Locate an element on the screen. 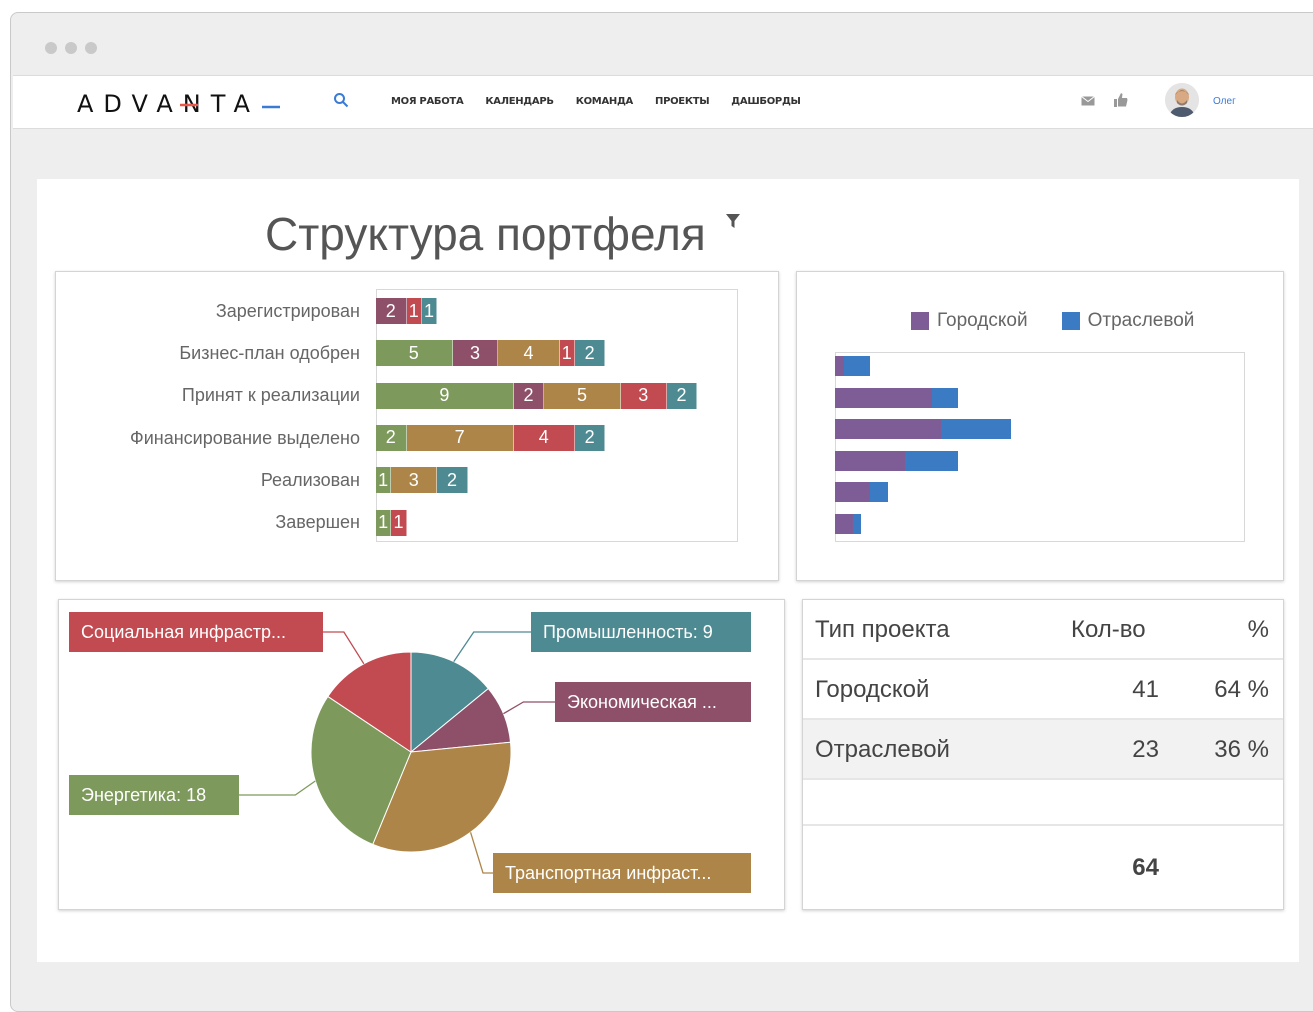 Image resolution: width=1313 pixels, height=1012 pixels. svg-text: ADVANTA is located at coordinates (168, 104).